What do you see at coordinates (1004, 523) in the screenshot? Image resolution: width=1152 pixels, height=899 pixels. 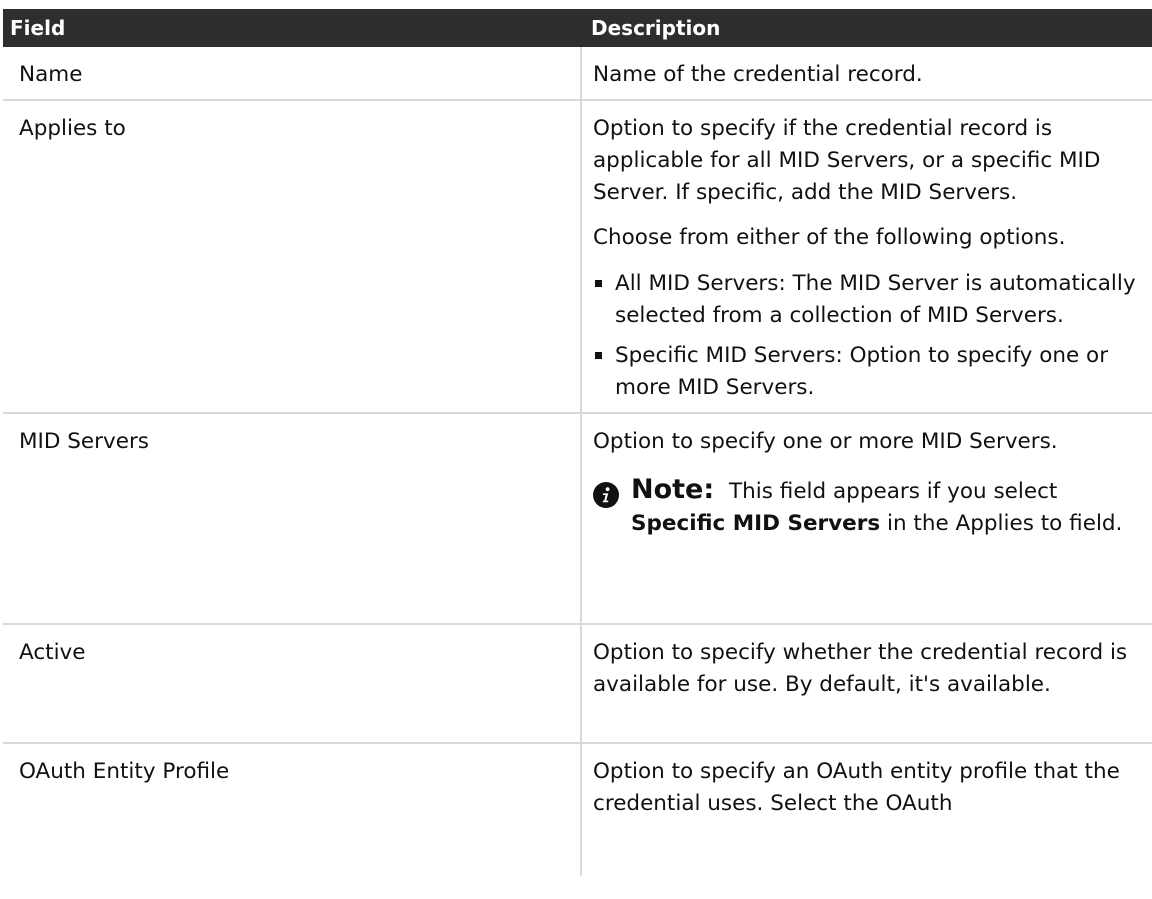 I see `note-text: in the Applies to field.` at bounding box center [1004, 523].